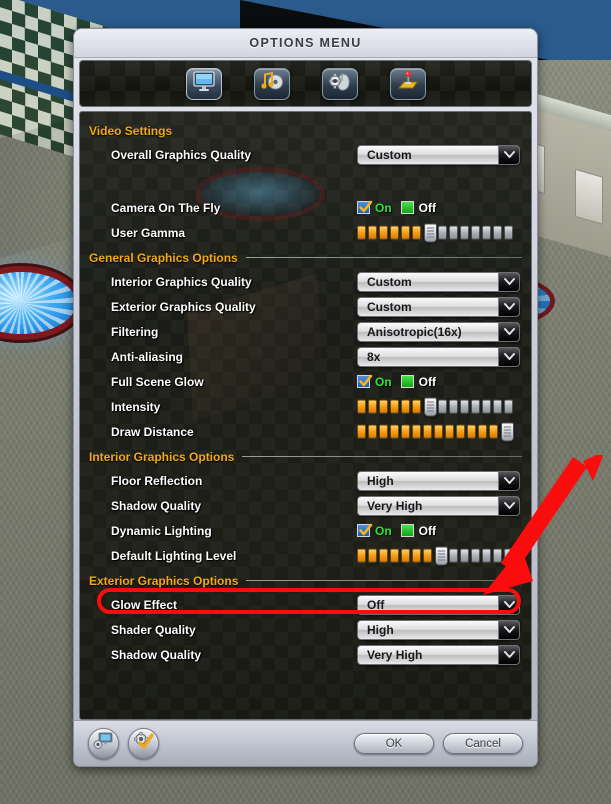  Describe the element at coordinates (438, 654) in the screenshot. I see `shadow-quality-exterior-dropdown: Very High` at that location.